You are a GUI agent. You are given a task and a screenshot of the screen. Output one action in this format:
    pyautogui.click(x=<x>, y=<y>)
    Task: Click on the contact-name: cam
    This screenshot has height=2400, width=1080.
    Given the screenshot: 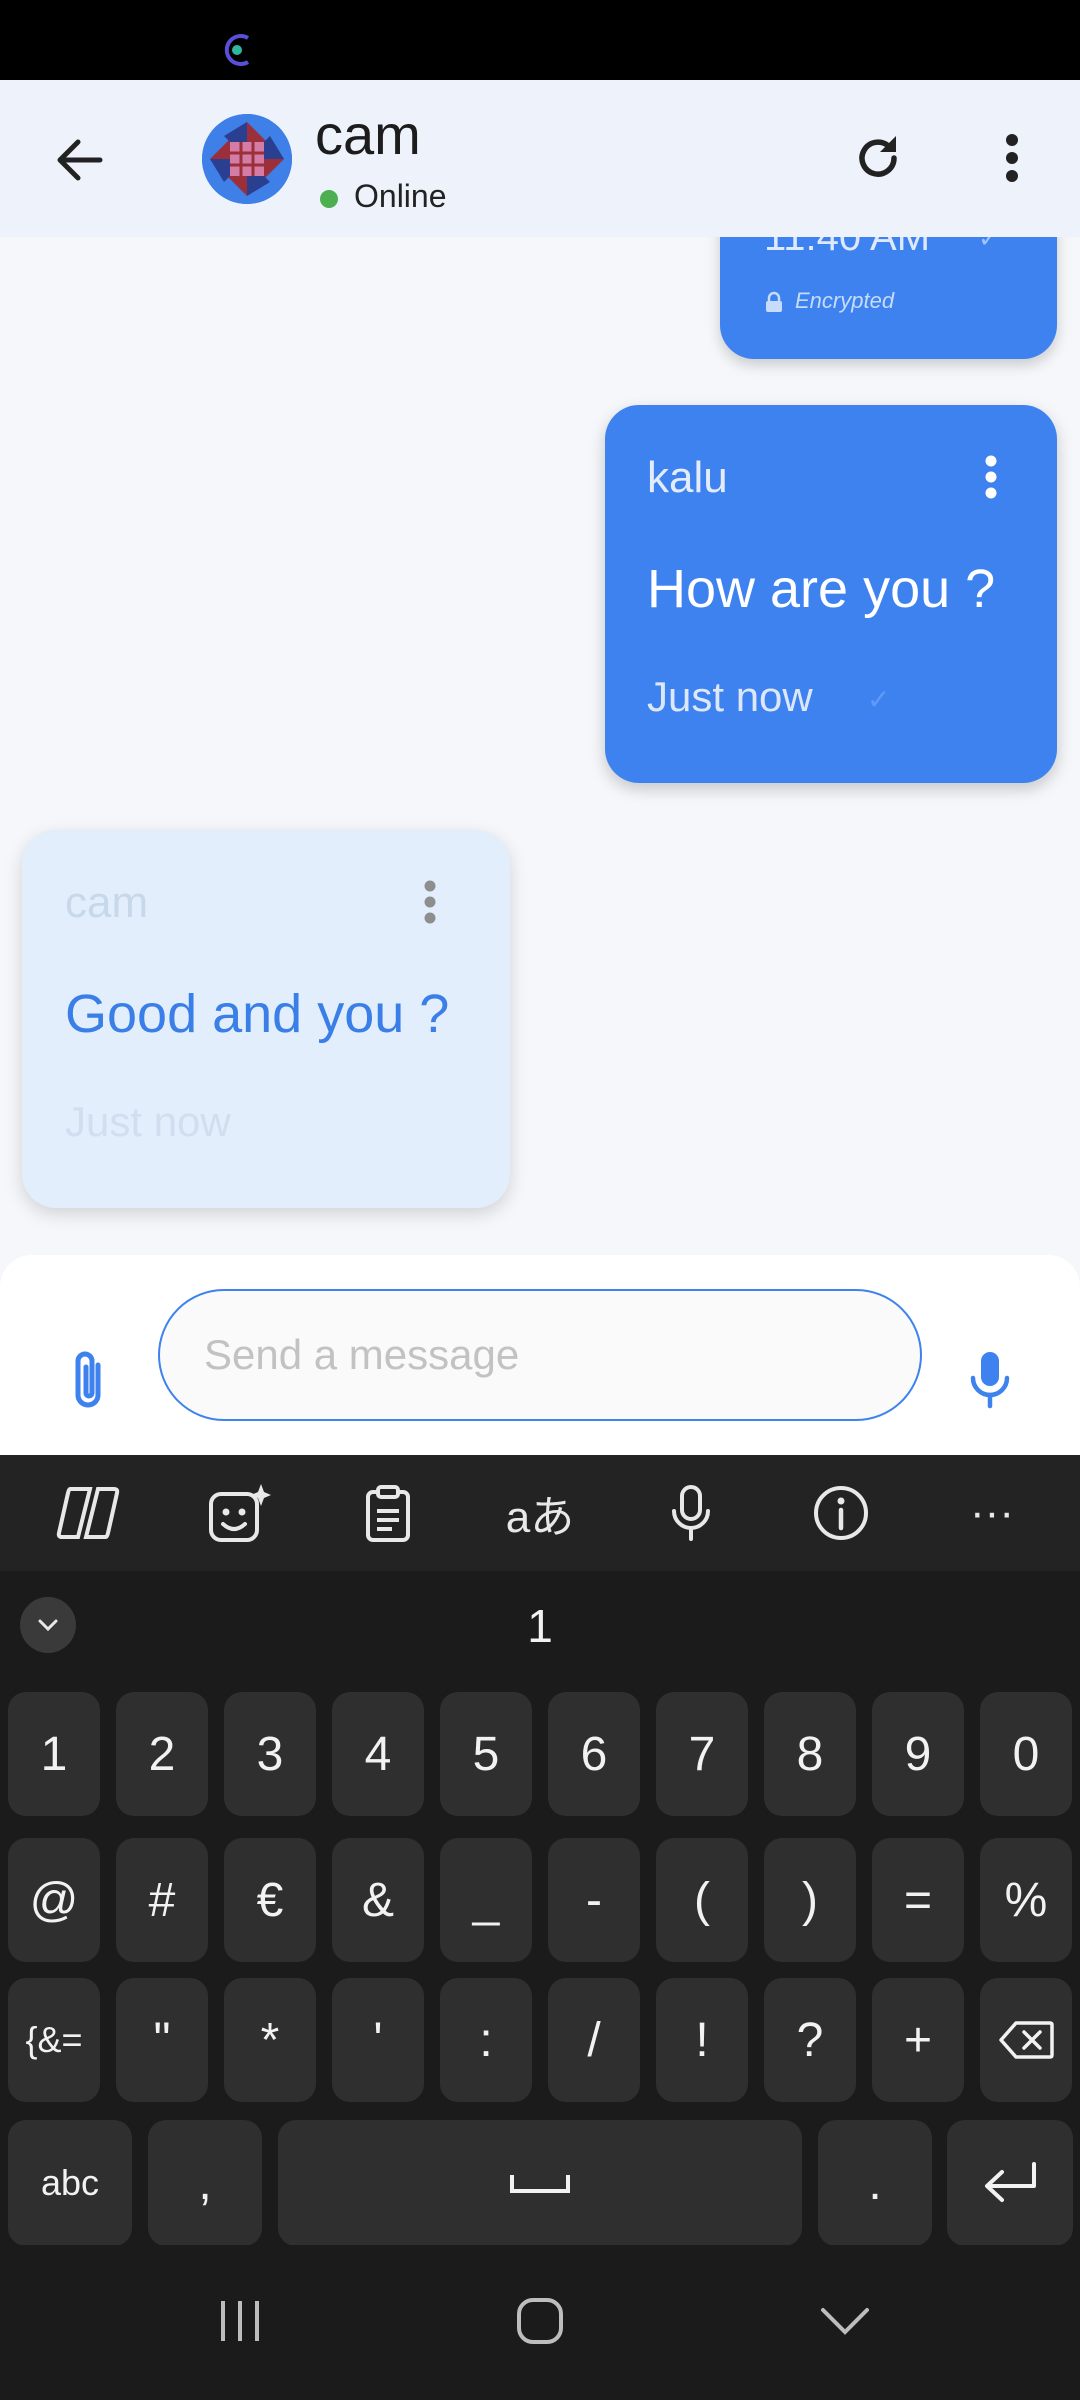 What is the action you would take?
    pyautogui.click(x=368, y=134)
    